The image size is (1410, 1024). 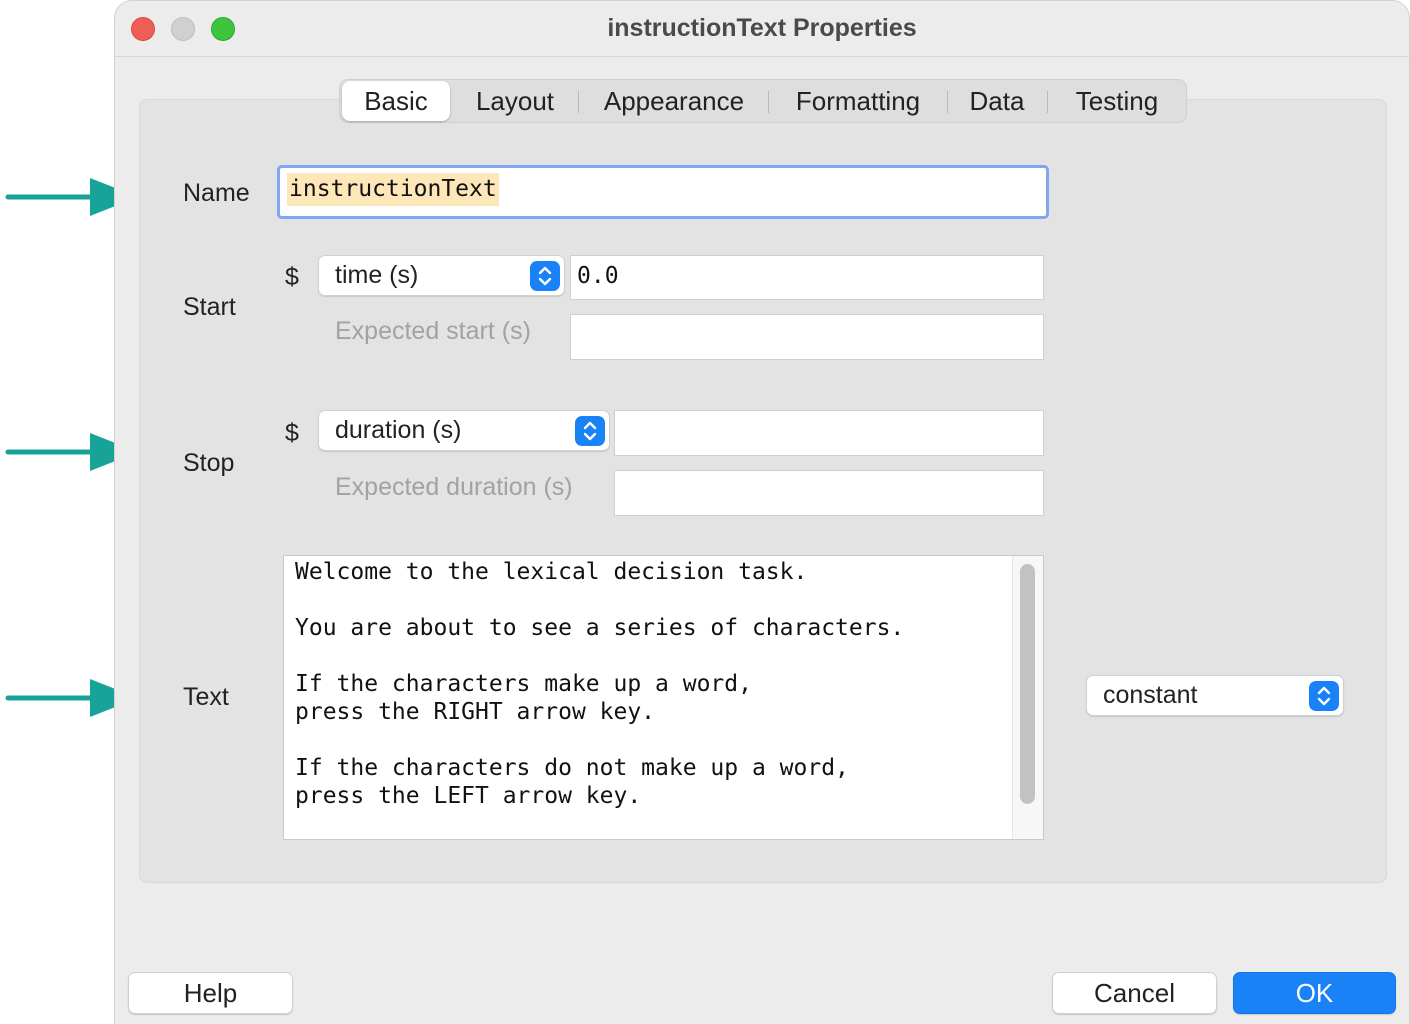 What do you see at coordinates (829, 493) in the screenshot?
I see `expected-duration-input` at bounding box center [829, 493].